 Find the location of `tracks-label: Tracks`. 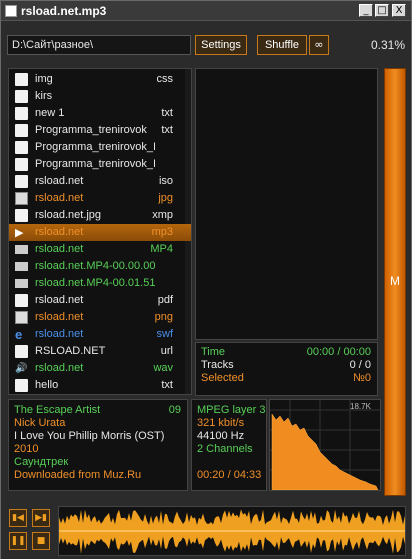

tracks-label: Tracks is located at coordinates (217, 365).